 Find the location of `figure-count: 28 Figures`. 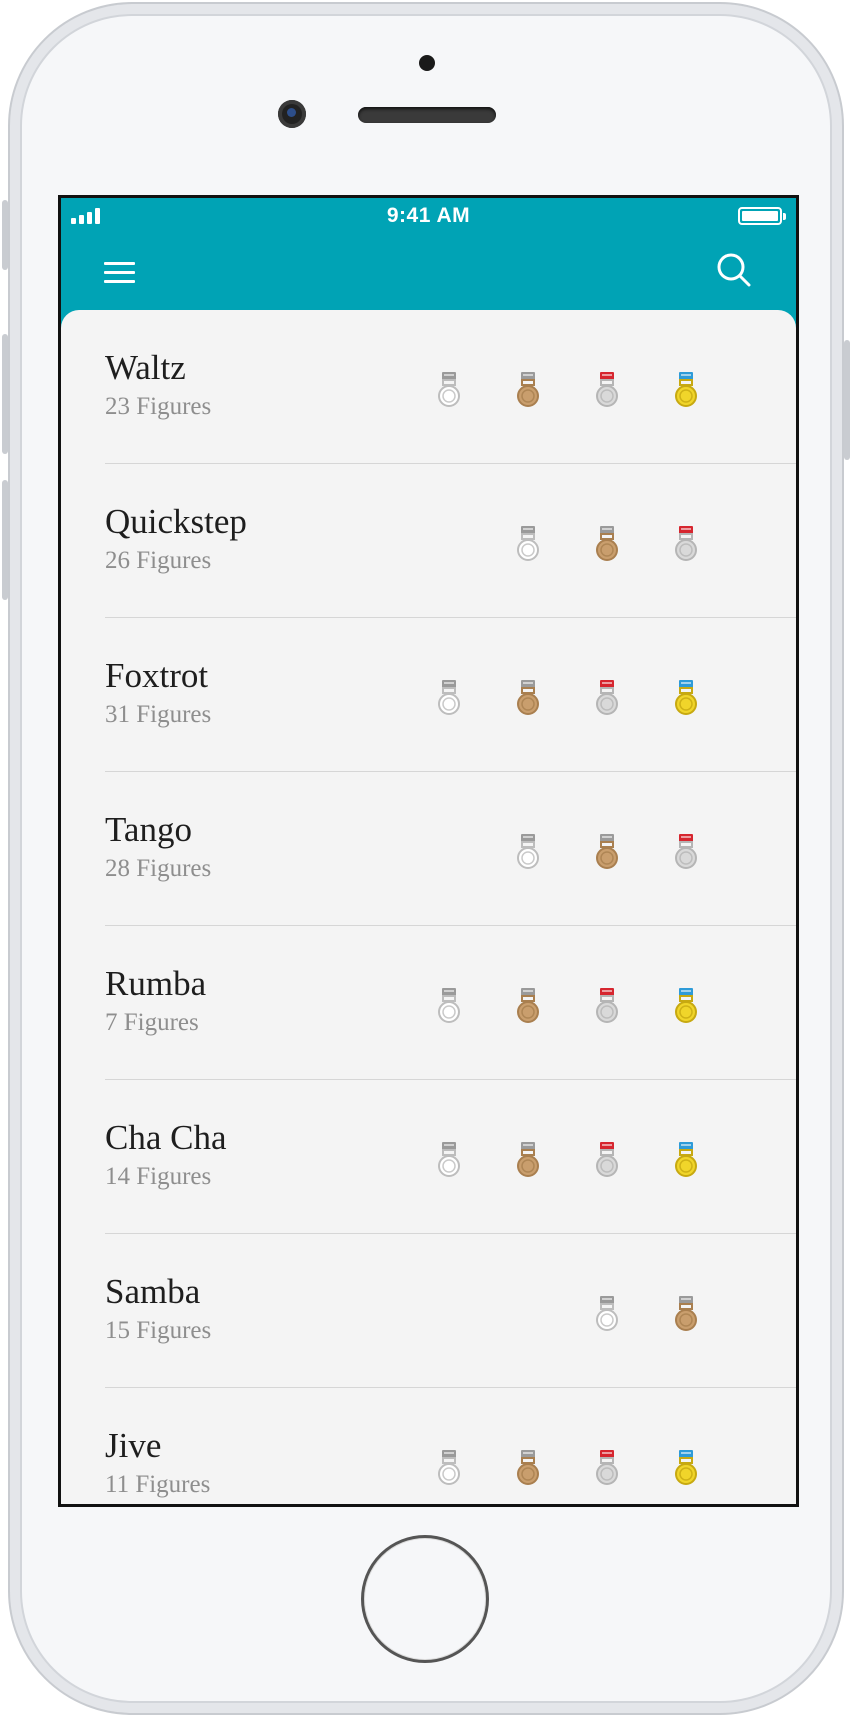

figure-count: 28 Figures is located at coordinates (158, 868).